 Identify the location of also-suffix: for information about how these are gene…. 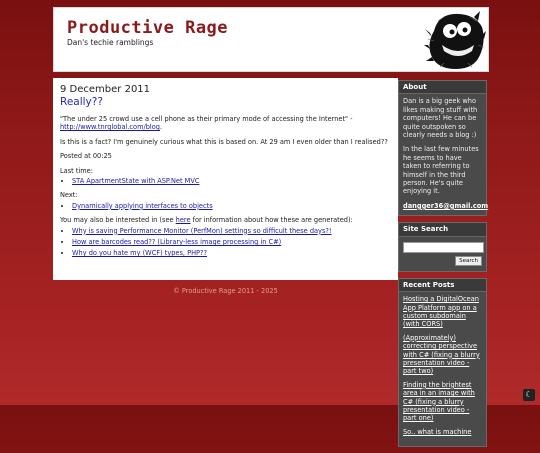
(271, 220).